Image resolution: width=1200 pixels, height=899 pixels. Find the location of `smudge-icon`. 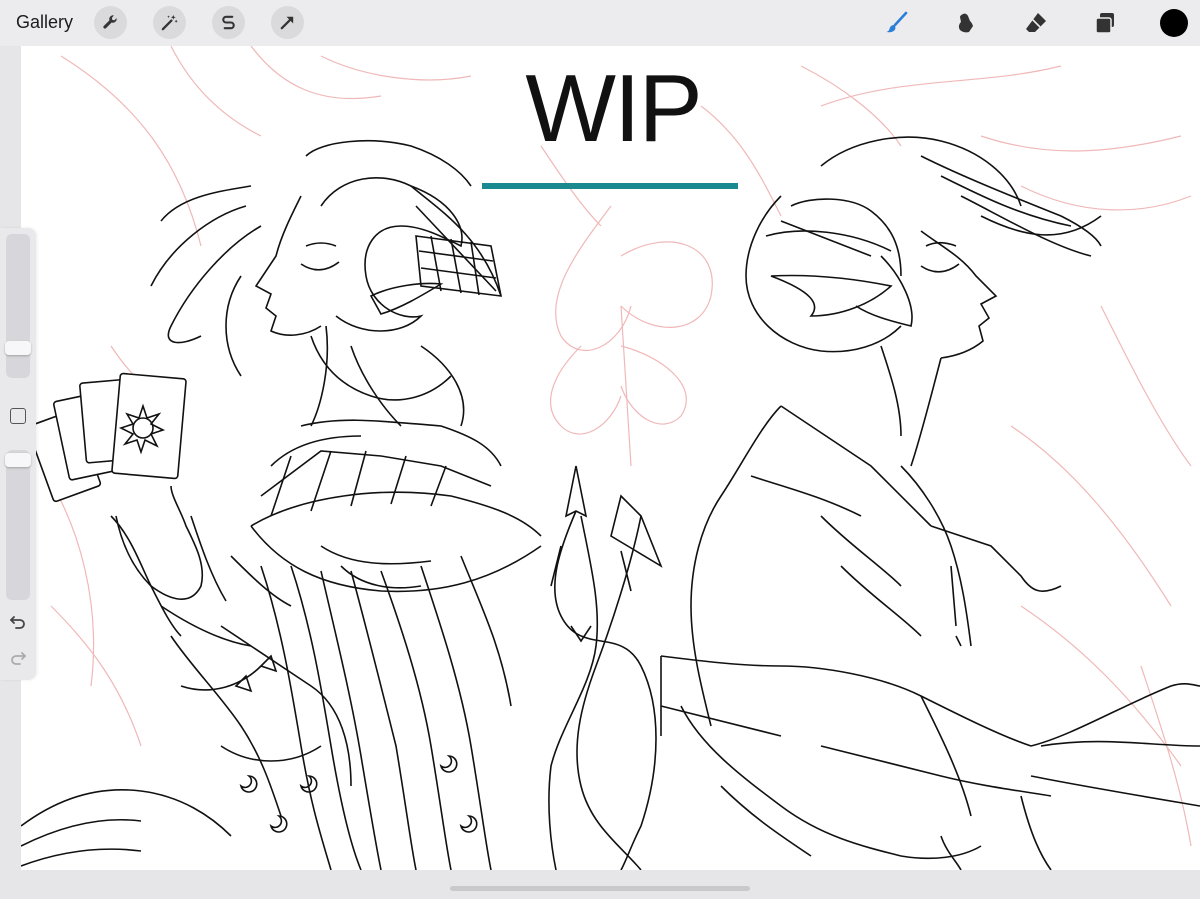

smudge-icon is located at coordinates (965, 23).